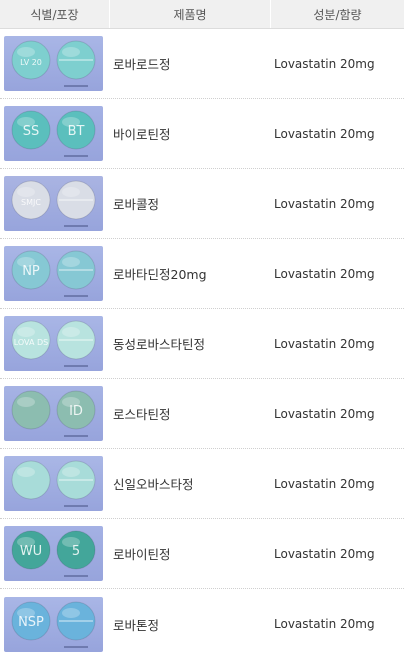 This screenshot has height=653, width=404. What do you see at coordinates (190, 203) in the screenshot?
I see `product-name: 로바콜정` at bounding box center [190, 203].